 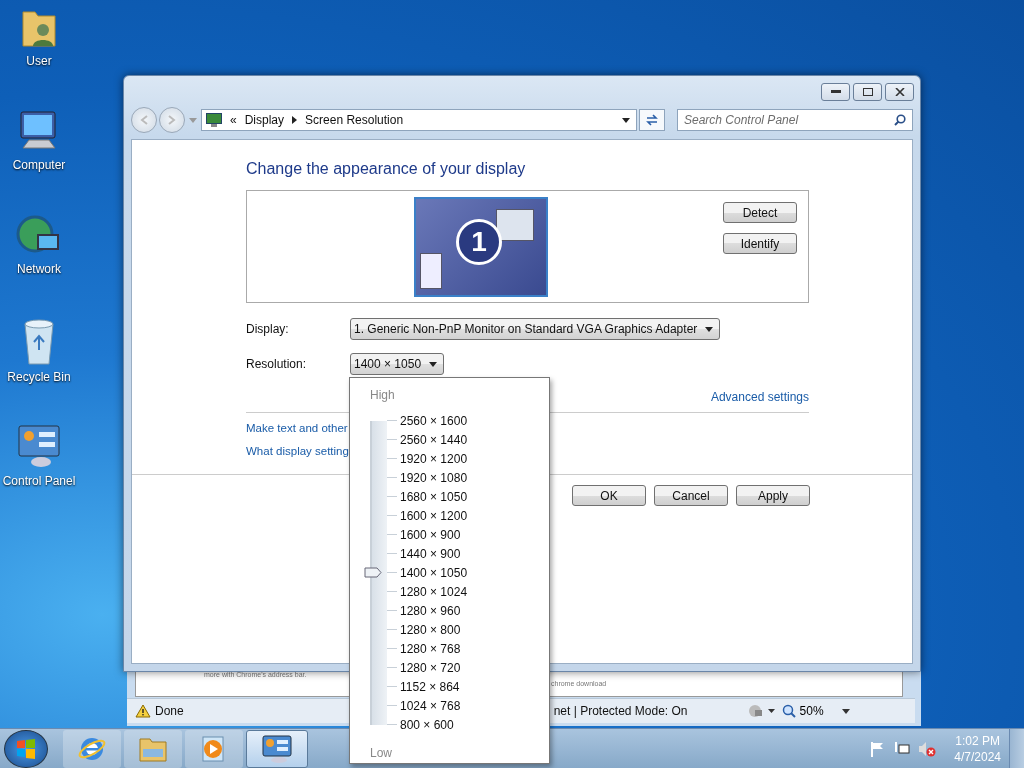 What do you see at coordinates (268, 329) in the screenshot?
I see `field-label: Display:` at bounding box center [268, 329].